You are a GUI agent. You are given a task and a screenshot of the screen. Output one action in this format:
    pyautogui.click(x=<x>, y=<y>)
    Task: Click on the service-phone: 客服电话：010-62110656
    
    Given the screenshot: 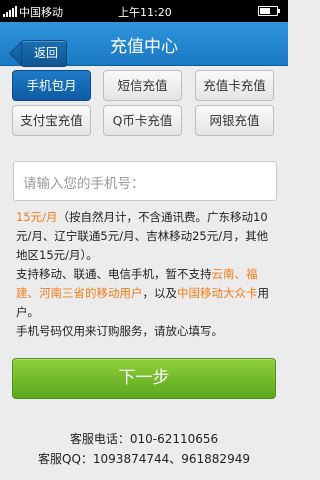 What is the action you would take?
    pyautogui.click(x=144, y=439)
    